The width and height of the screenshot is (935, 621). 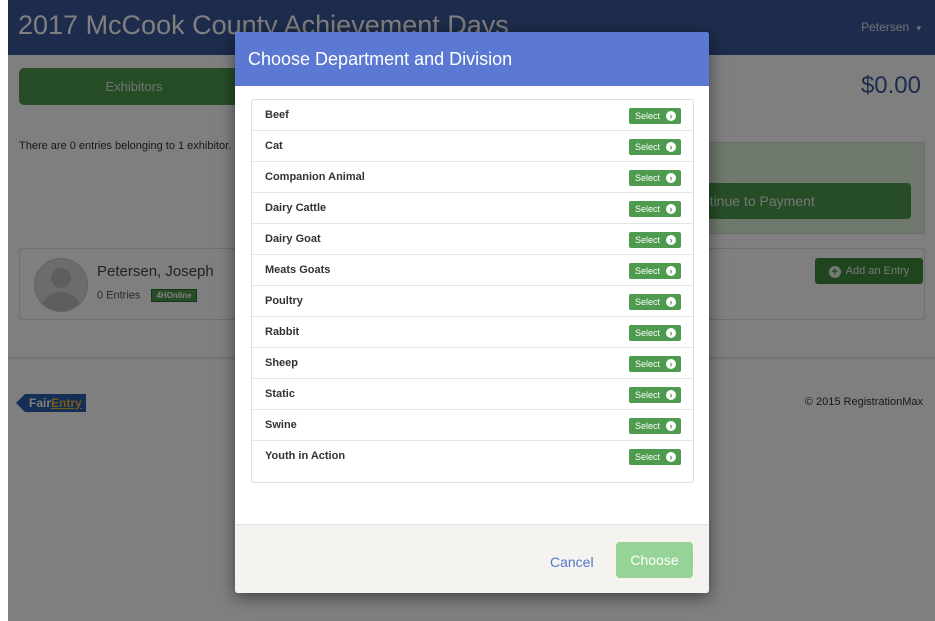 I want to click on department-name: Youth in Action, so click(x=305, y=456).